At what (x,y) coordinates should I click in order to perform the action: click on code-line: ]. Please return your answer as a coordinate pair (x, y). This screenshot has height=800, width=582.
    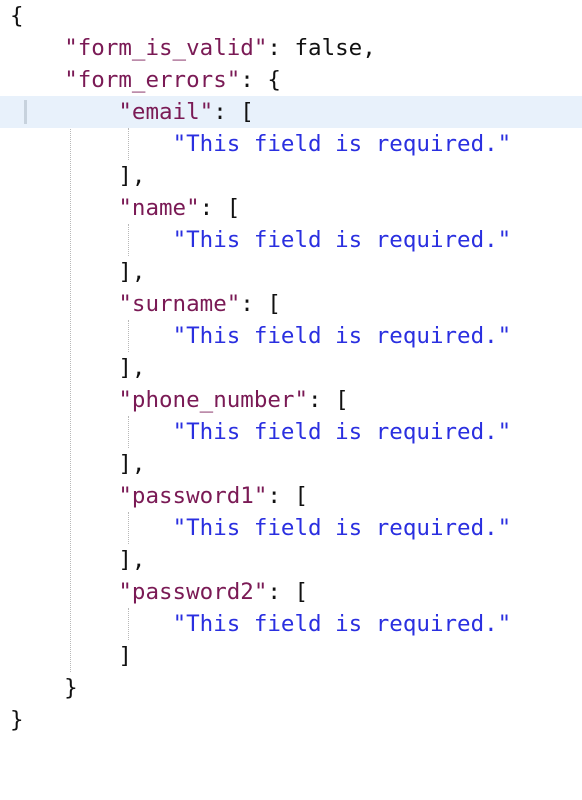
    Looking at the image, I should click on (291, 656).